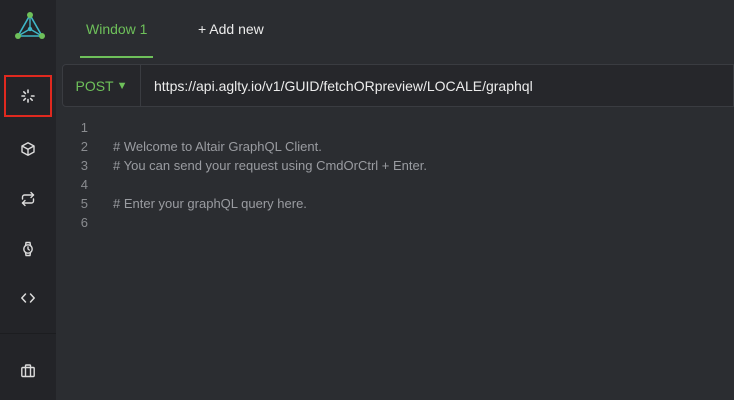 This screenshot has height=400, width=734. I want to click on sidebar-loading-button, so click(28, 96).